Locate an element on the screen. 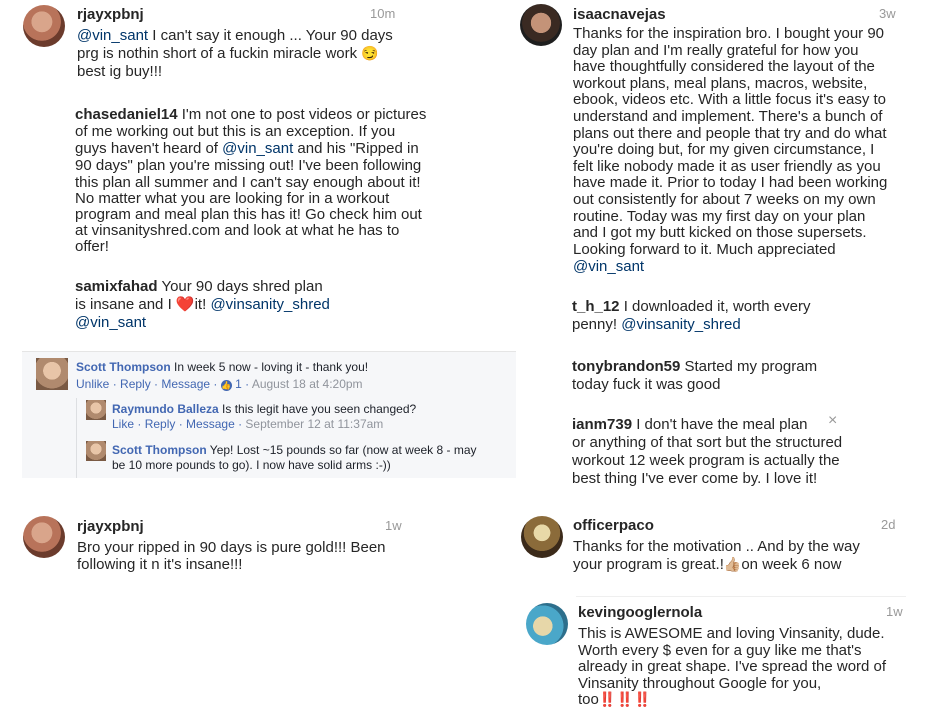 This screenshot has width=929, height=716. comment-text: too‼️‼️‼️ is located at coordinates (615, 699).